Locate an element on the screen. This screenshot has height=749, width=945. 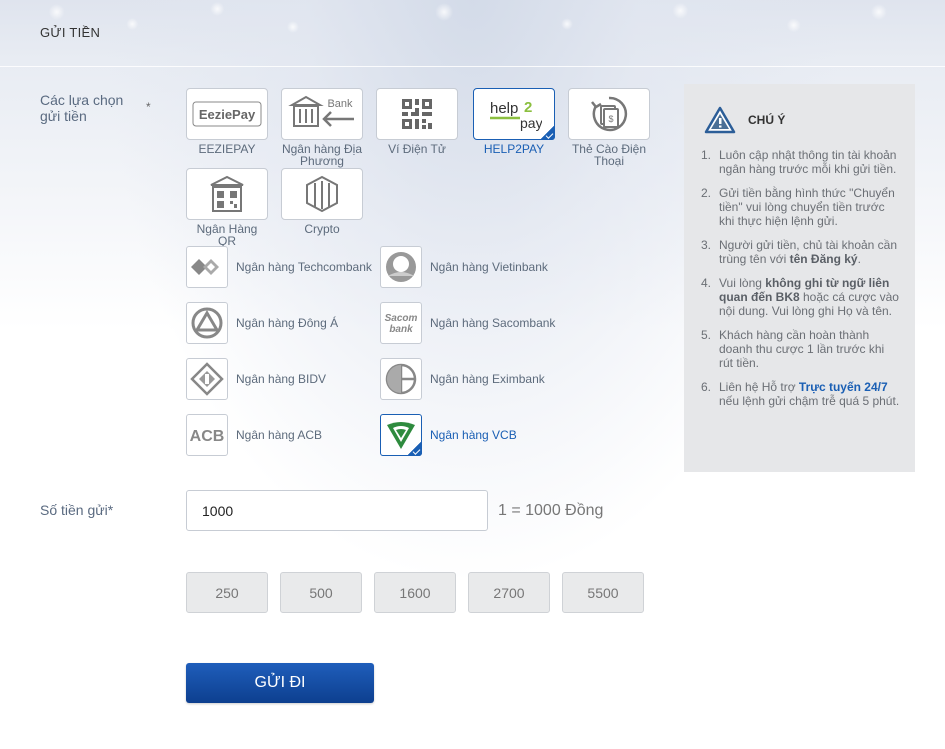
bidv-logo is located at coordinates (207, 379).